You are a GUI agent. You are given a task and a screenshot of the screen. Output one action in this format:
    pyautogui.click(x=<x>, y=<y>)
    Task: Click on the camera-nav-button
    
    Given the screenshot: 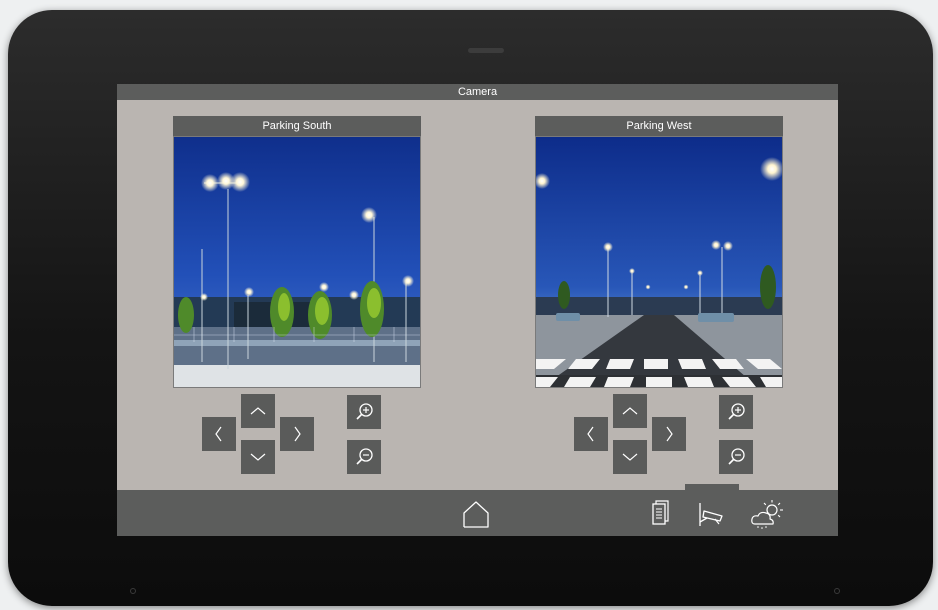 What is the action you would take?
    pyautogui.click(x=711, y=514)
    